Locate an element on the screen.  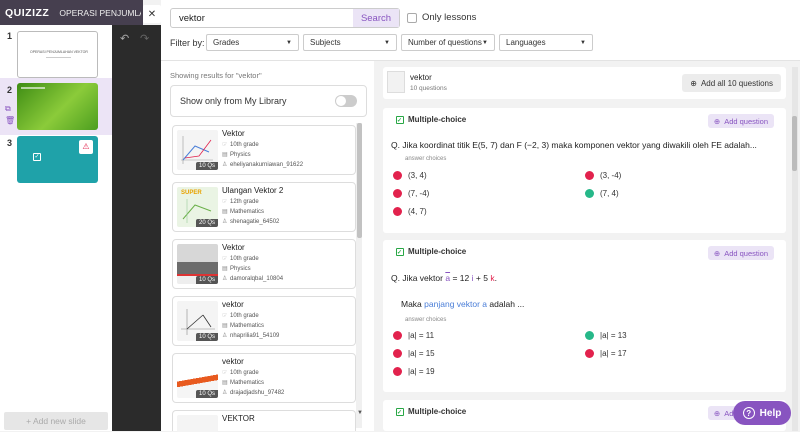
author-row: ♙ shenagatie_64502 is located at coordinates (250, 221).